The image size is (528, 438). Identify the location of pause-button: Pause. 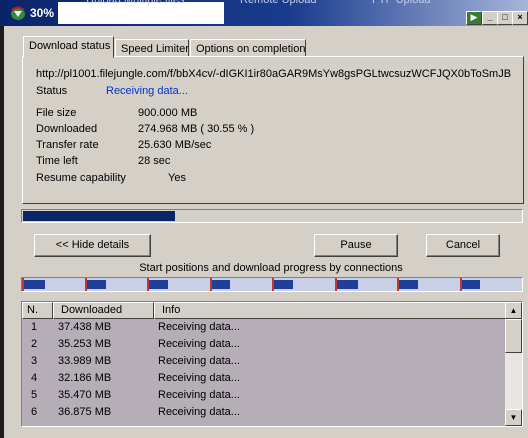
(356, 245).